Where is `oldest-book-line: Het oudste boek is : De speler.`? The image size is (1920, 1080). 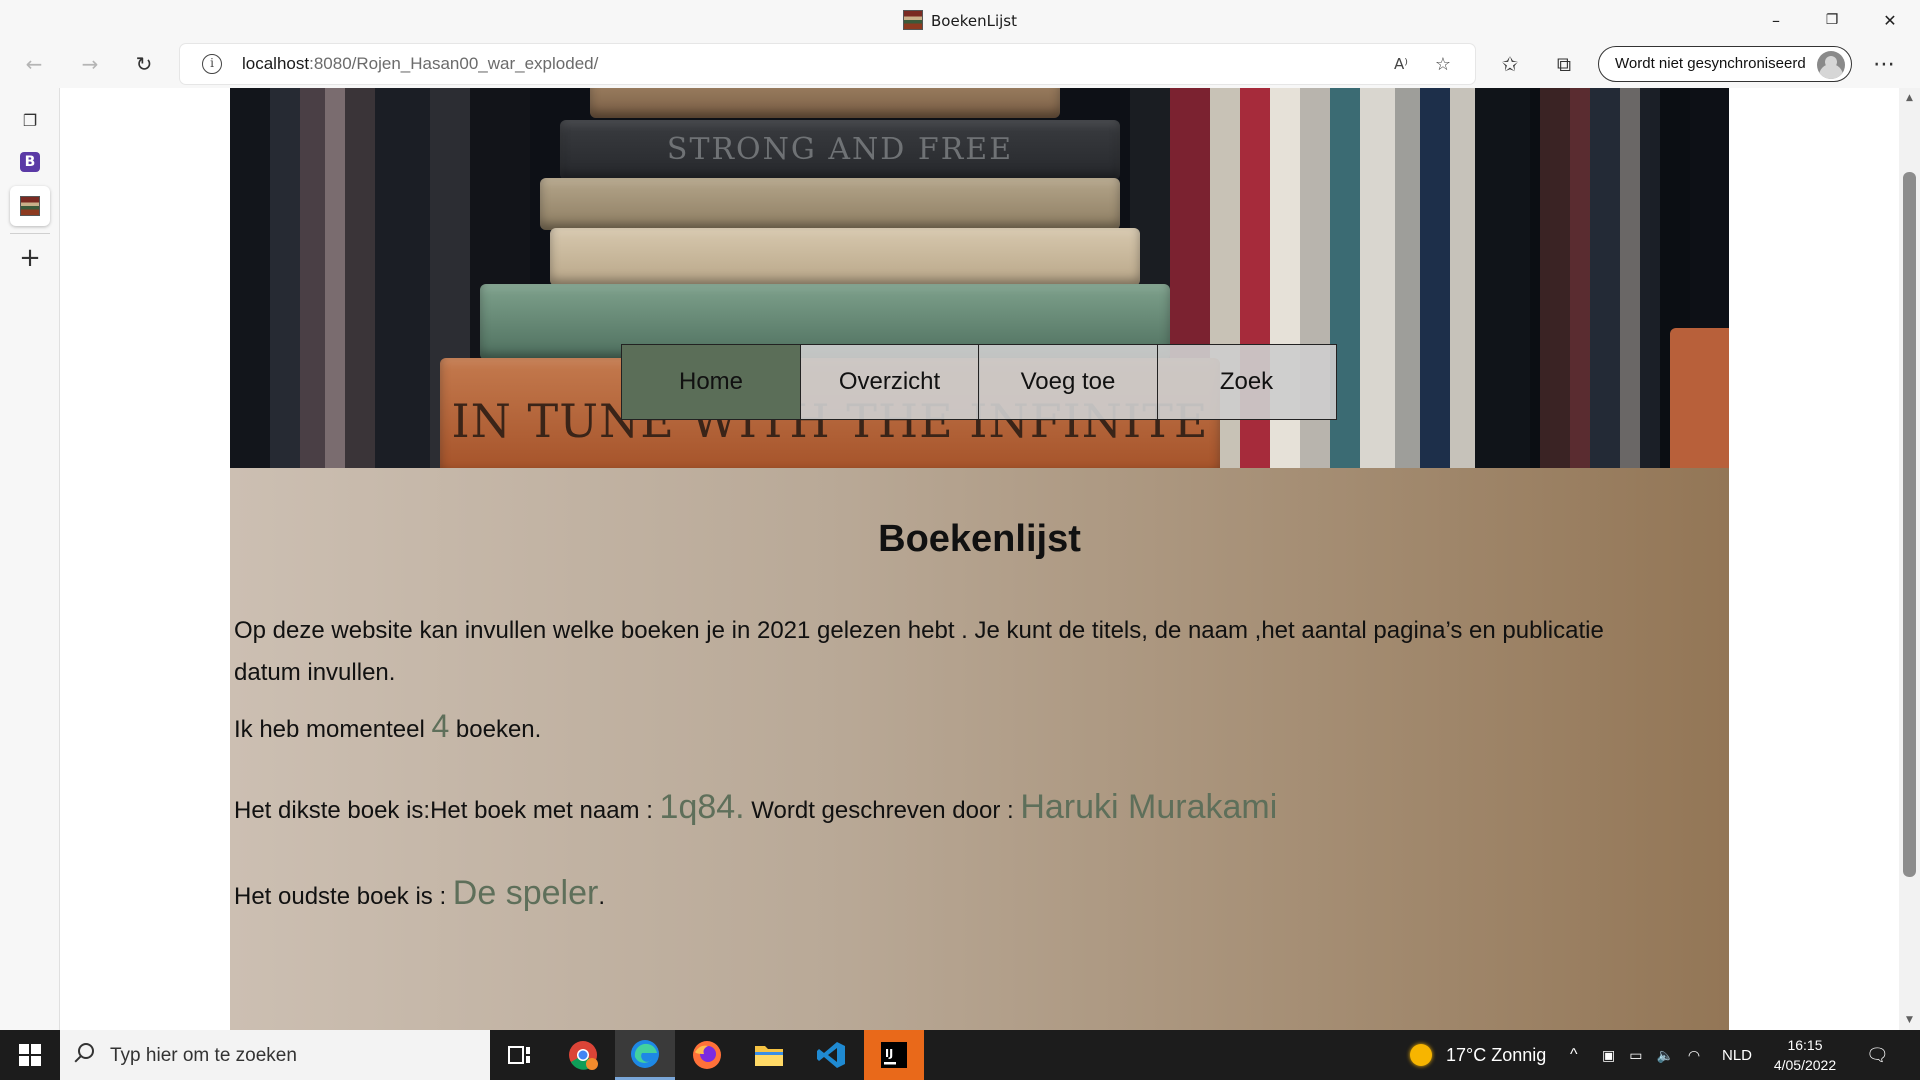
oldest-book-line: Het oudste boek is : De speler. is located at coordinates (419, 893).